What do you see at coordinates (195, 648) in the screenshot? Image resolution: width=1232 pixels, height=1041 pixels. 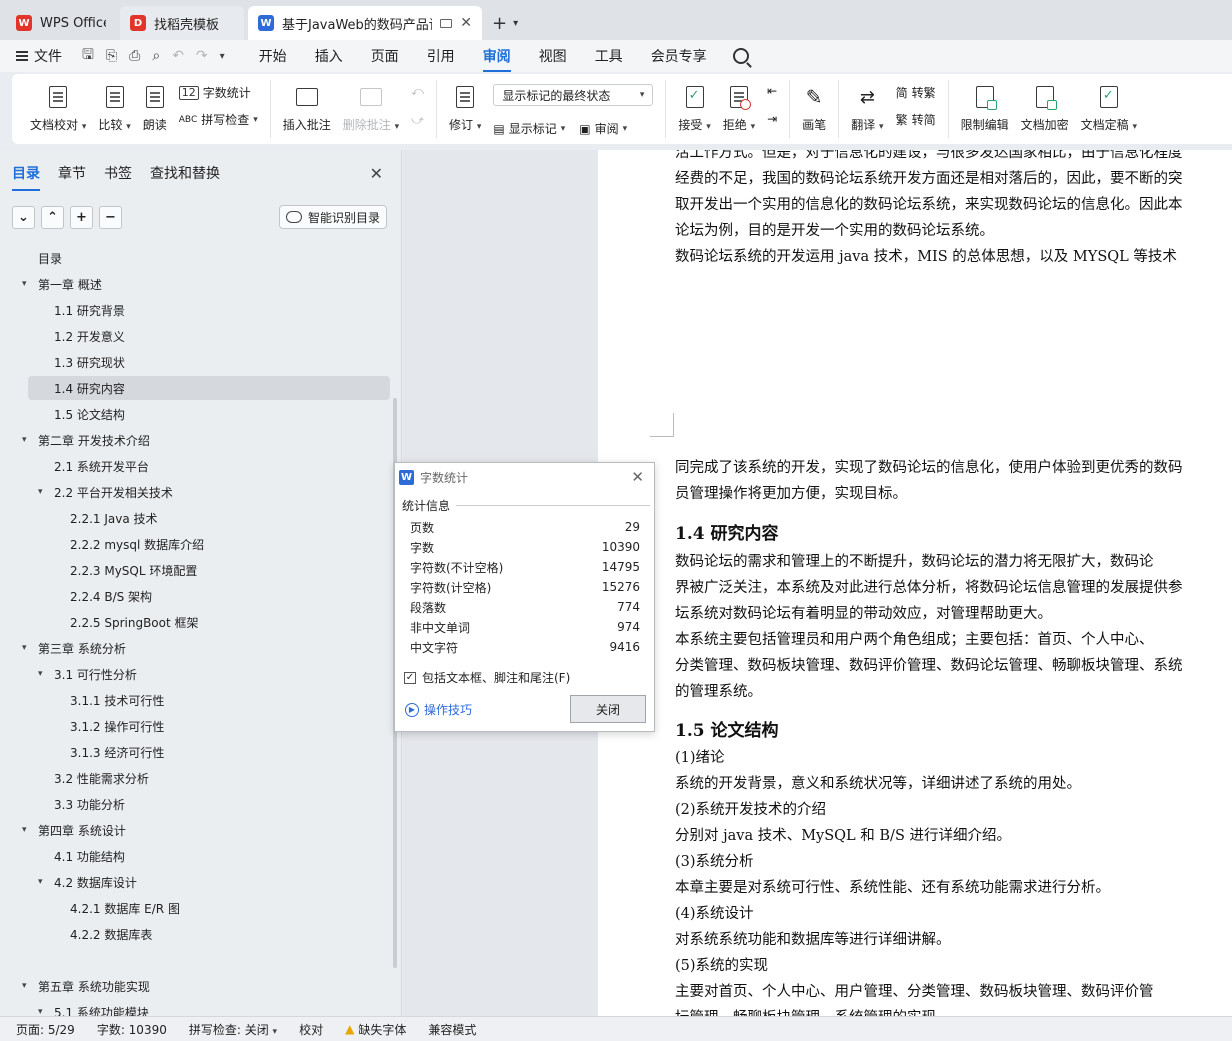 I see `toc-item: ▾ 第三章 系统分析` at bounding box center [195, 648].